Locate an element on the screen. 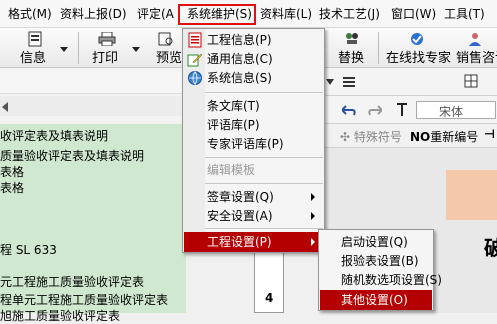 This screenshot has height=324, width=497. menu-item-label: 编辑模板 is located at coordinates (231, 170).